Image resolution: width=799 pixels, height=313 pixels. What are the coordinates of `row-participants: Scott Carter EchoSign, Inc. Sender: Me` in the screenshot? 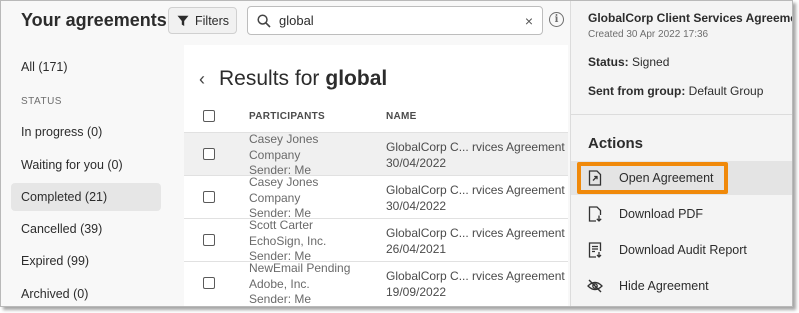 It's located at (288, 239).